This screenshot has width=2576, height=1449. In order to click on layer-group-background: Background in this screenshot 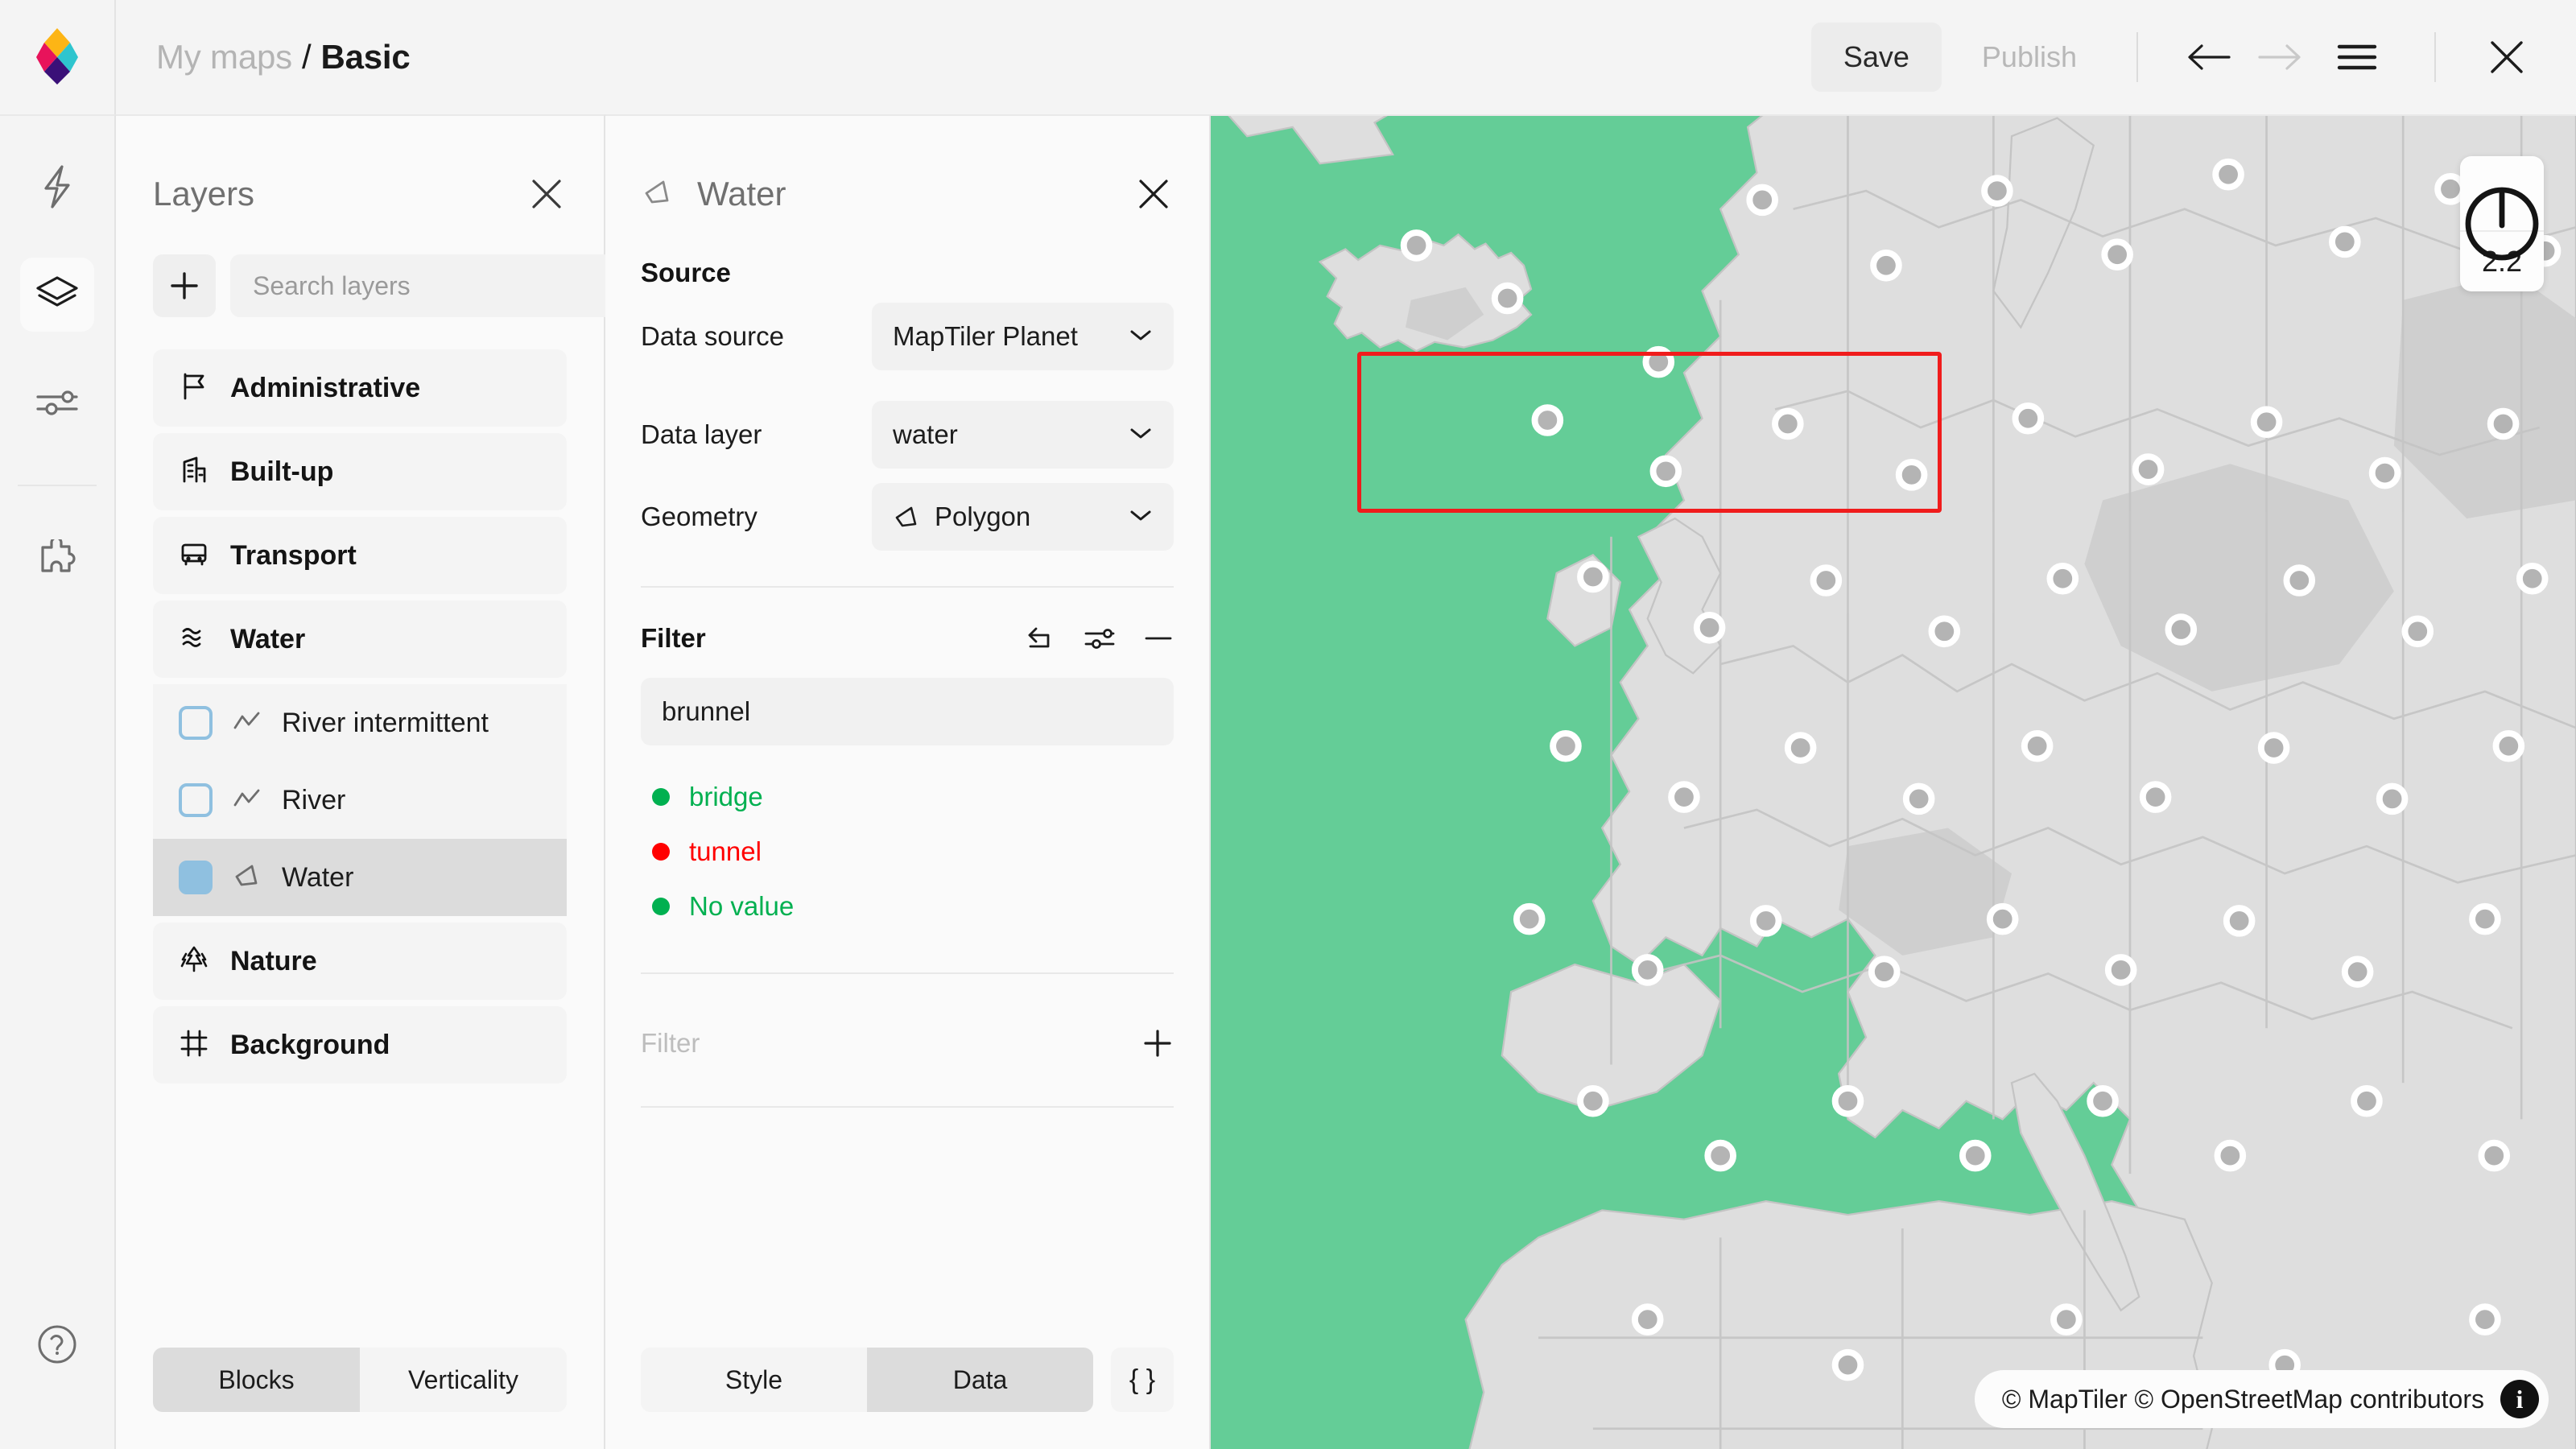, I will do `click(360, 1045)`.